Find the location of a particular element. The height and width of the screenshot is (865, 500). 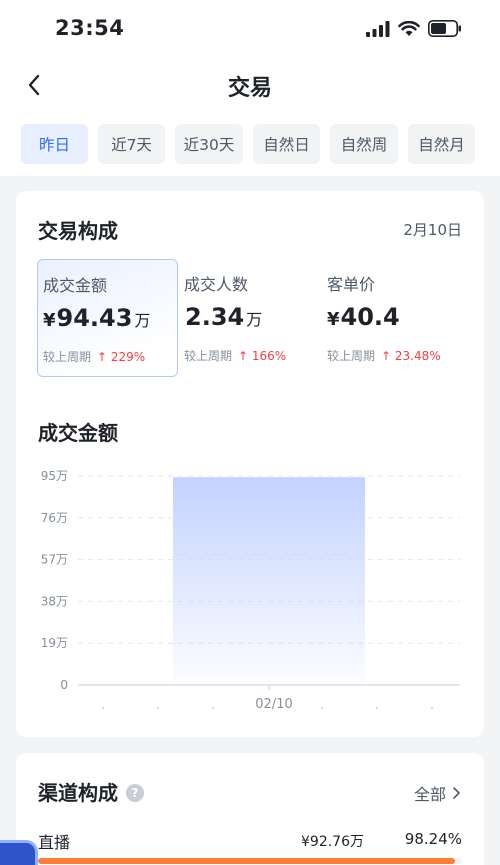

metric-buyers: 成交人数 2.34 万 较上周期 ↑ 166% is located at coordinates (249, 318).